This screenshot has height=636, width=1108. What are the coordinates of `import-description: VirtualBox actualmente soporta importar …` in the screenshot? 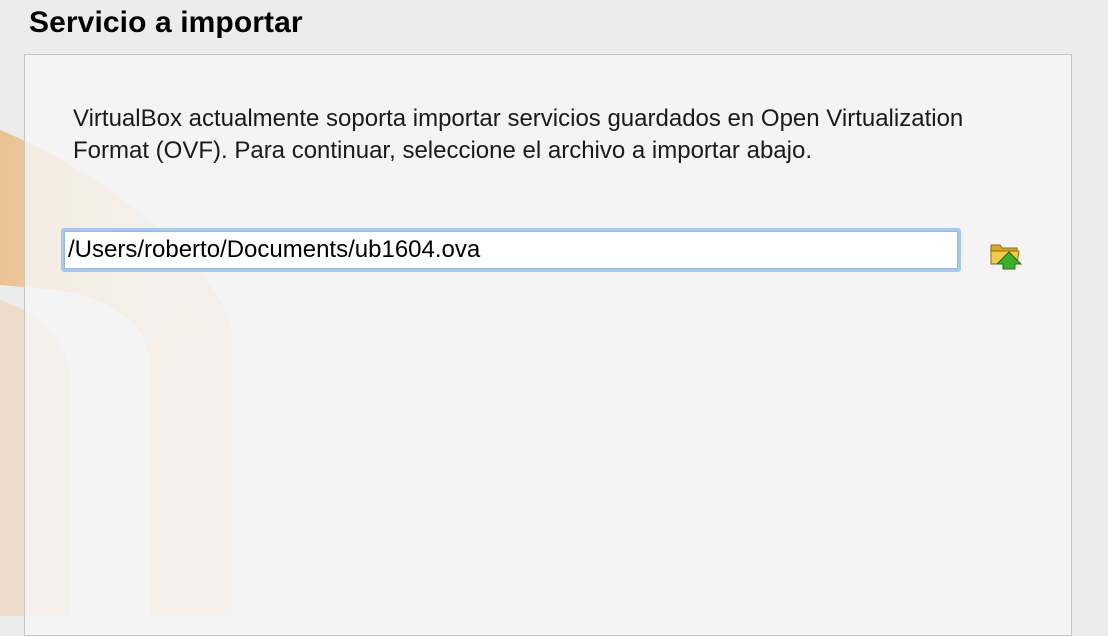 It's located at (518, 134).